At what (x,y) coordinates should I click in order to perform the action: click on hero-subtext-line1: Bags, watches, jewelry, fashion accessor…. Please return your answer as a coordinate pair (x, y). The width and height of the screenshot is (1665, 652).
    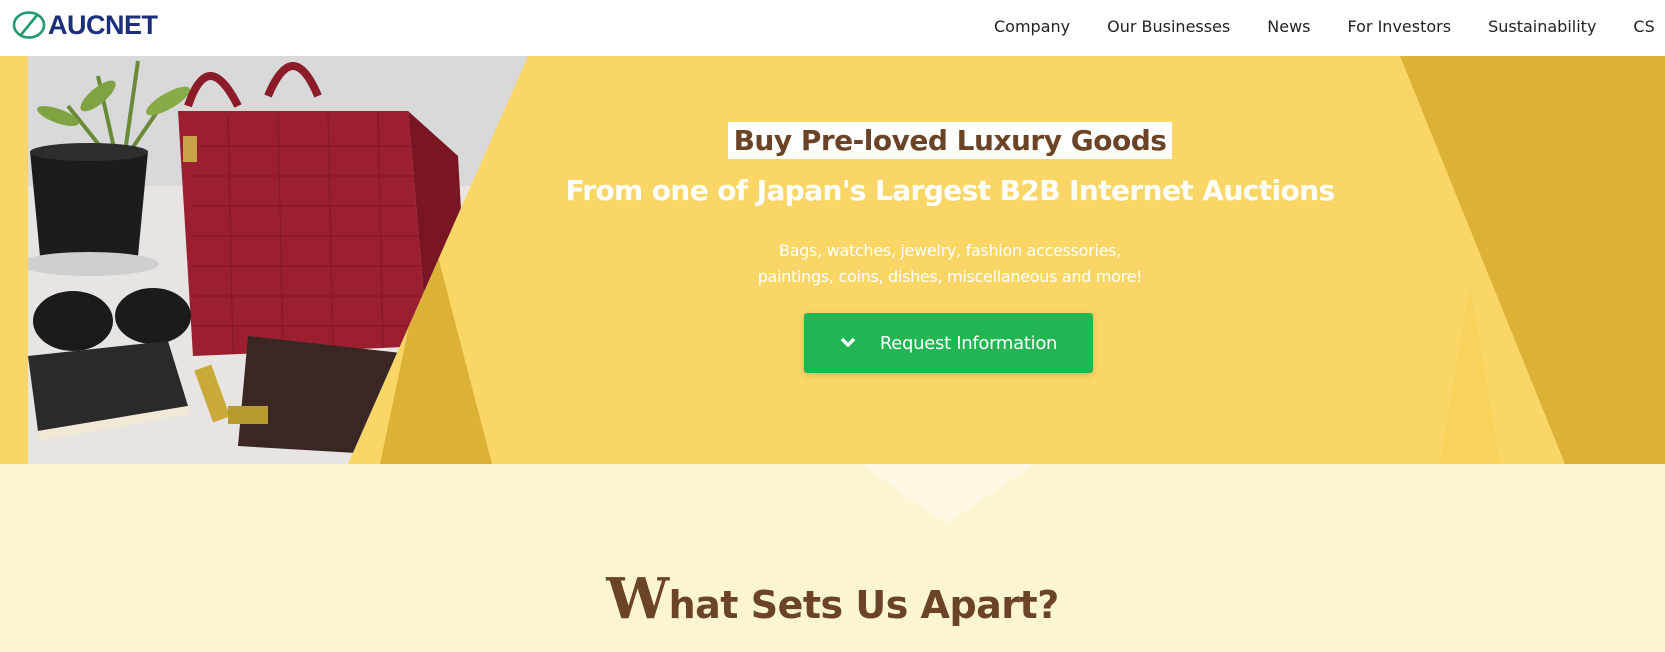
    Looking at the image, I should click on (950, 250).